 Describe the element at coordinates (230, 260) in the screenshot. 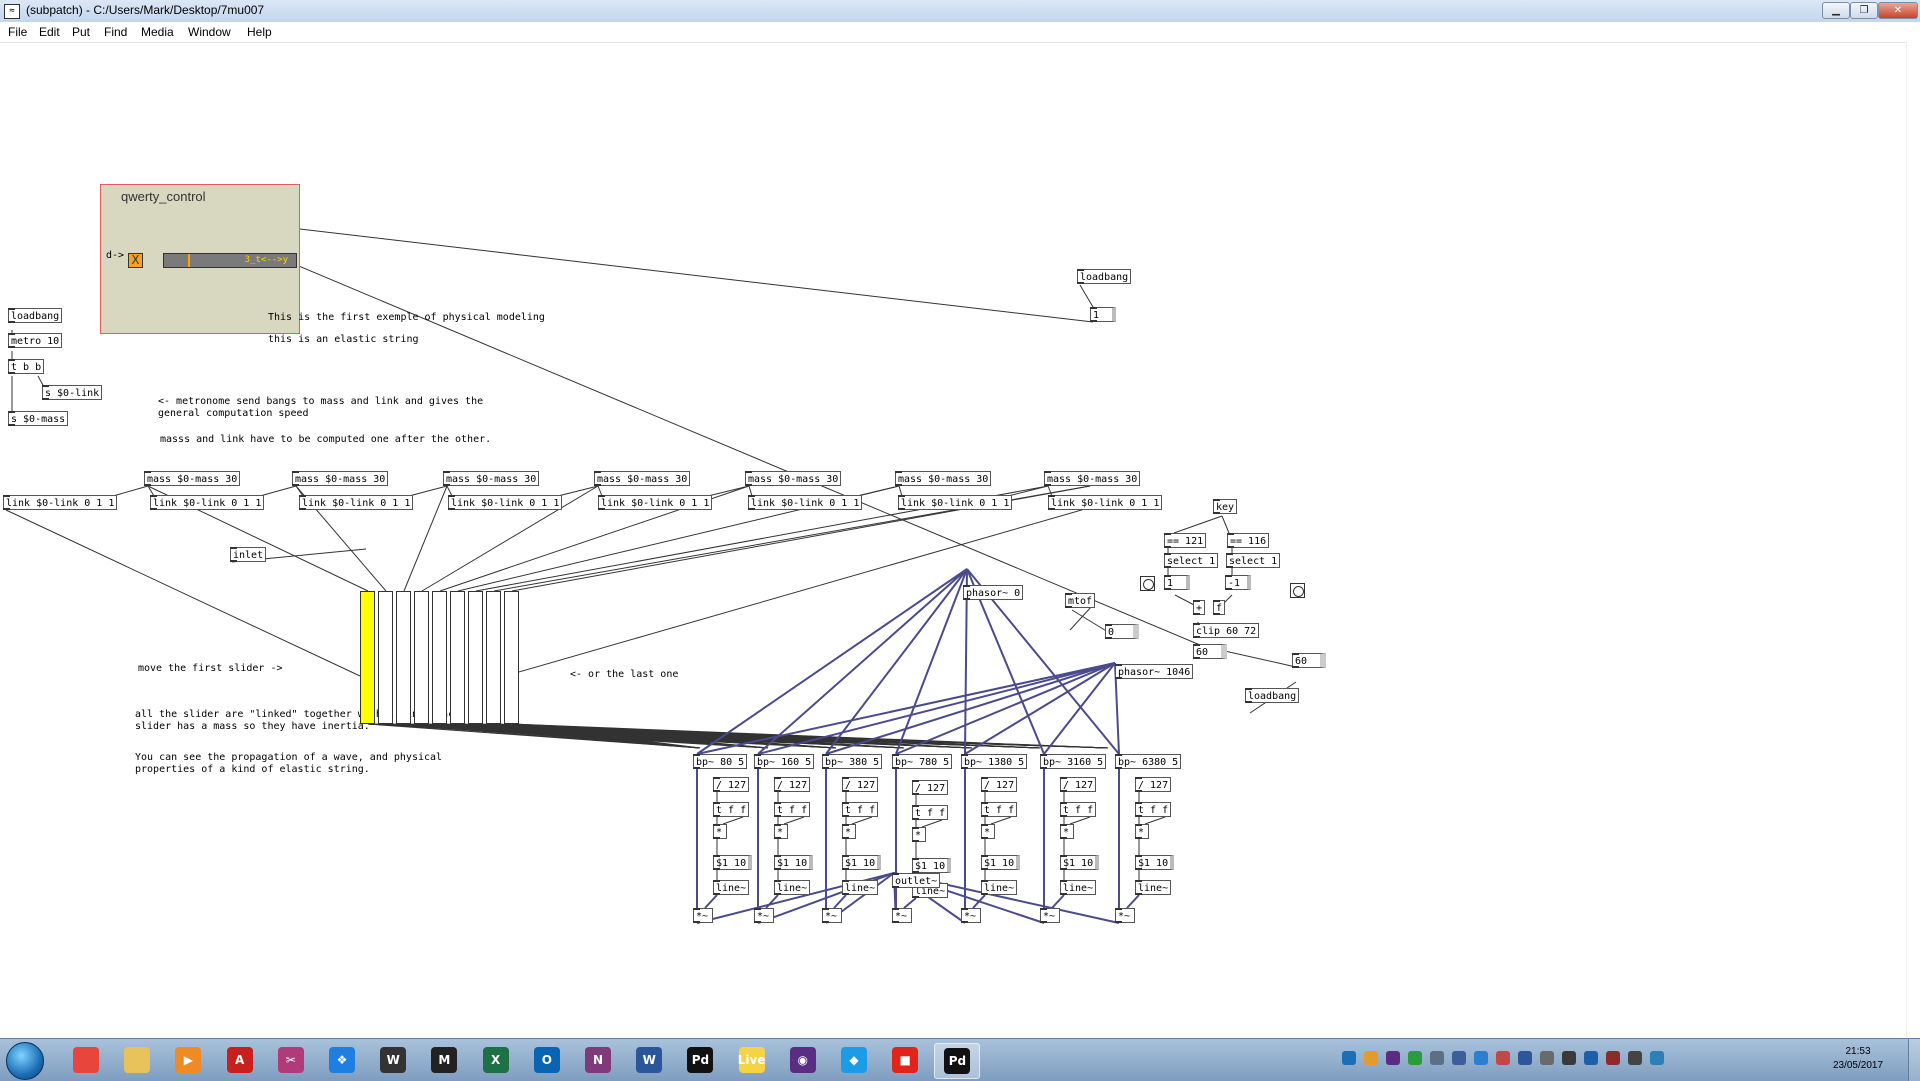

I see `horizontal-slider: 3_t<-->y` at that location.